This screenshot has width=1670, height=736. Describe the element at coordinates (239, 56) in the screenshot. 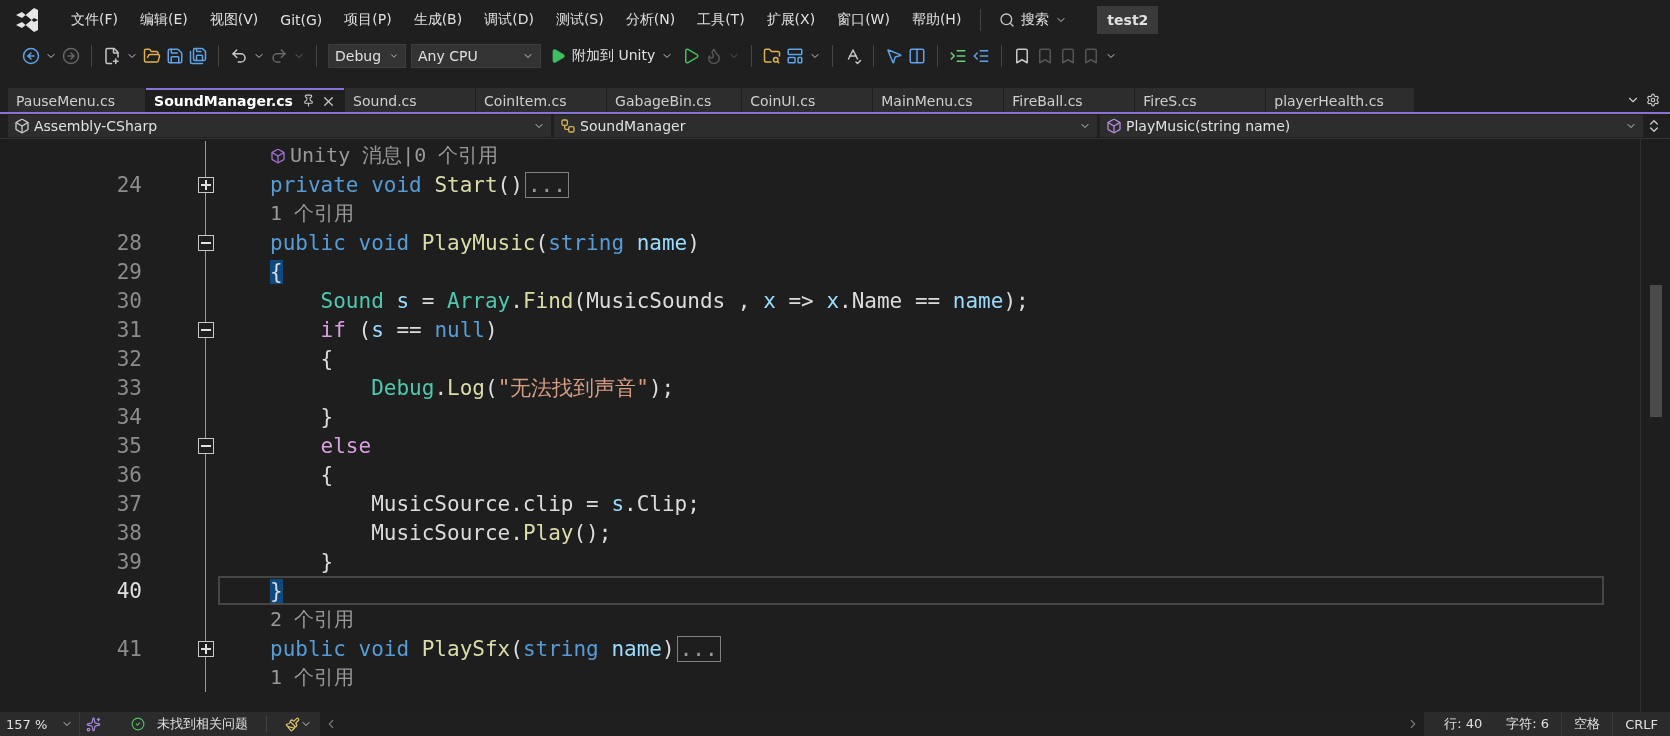

I see `undo-icon` at that location.